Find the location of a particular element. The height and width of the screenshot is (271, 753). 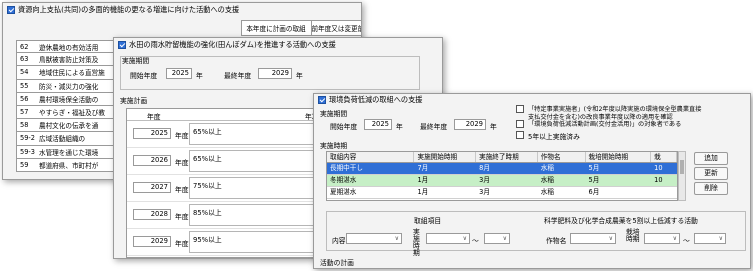

update-button: 更新 is located at coordinates (711, 173).